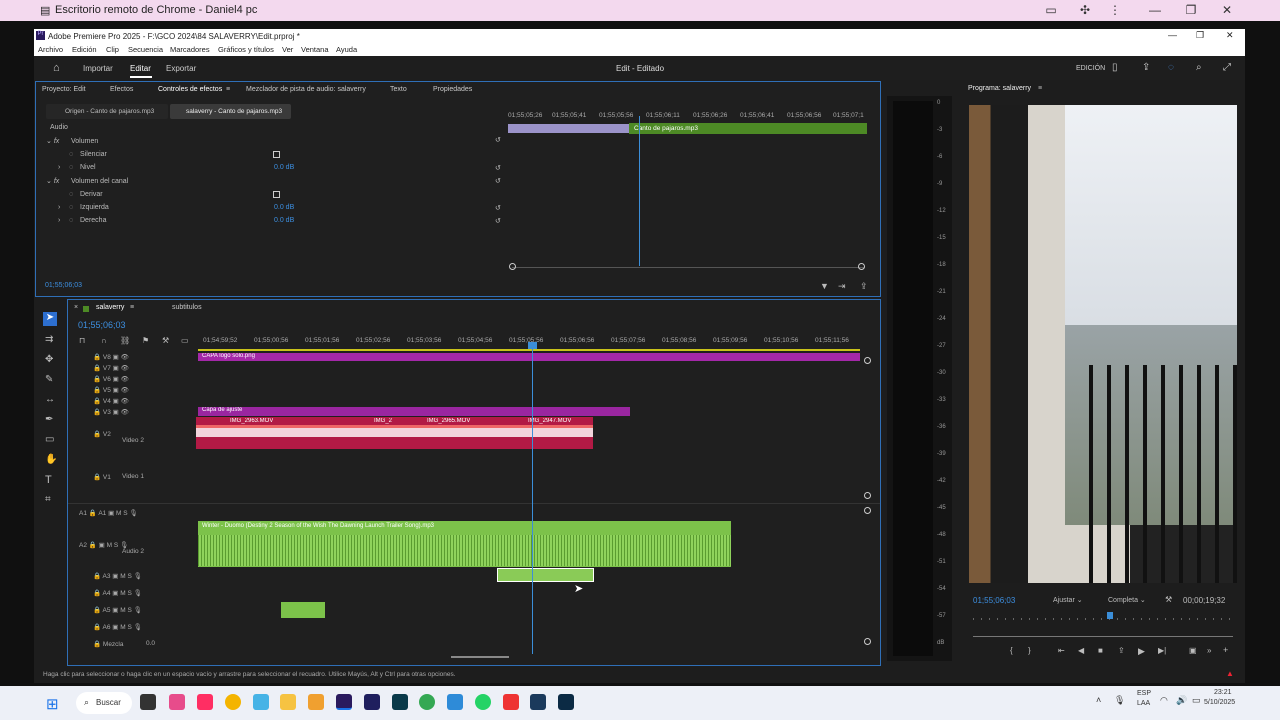 The width and height of the screenshot is (1280, 720). What do you see at coordinates (1090, 68) in the screenshot?
I see `workspace-label: EDICIÓN` at bounding box center [1090, 68].